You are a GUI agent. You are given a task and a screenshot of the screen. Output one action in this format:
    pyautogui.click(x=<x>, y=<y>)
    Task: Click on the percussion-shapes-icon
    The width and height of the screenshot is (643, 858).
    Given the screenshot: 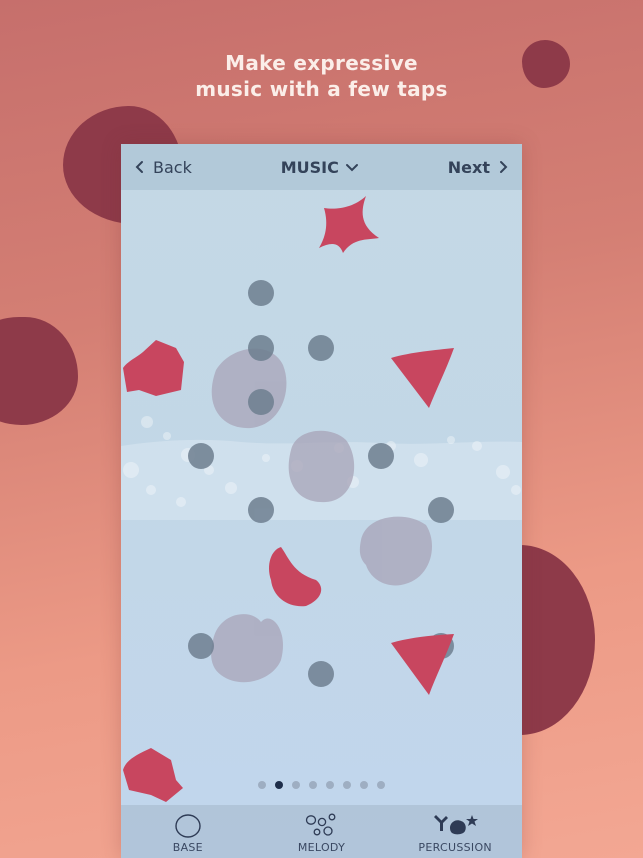 What is the action you would take?
    pyautogui.click(x=456, y=825)
    